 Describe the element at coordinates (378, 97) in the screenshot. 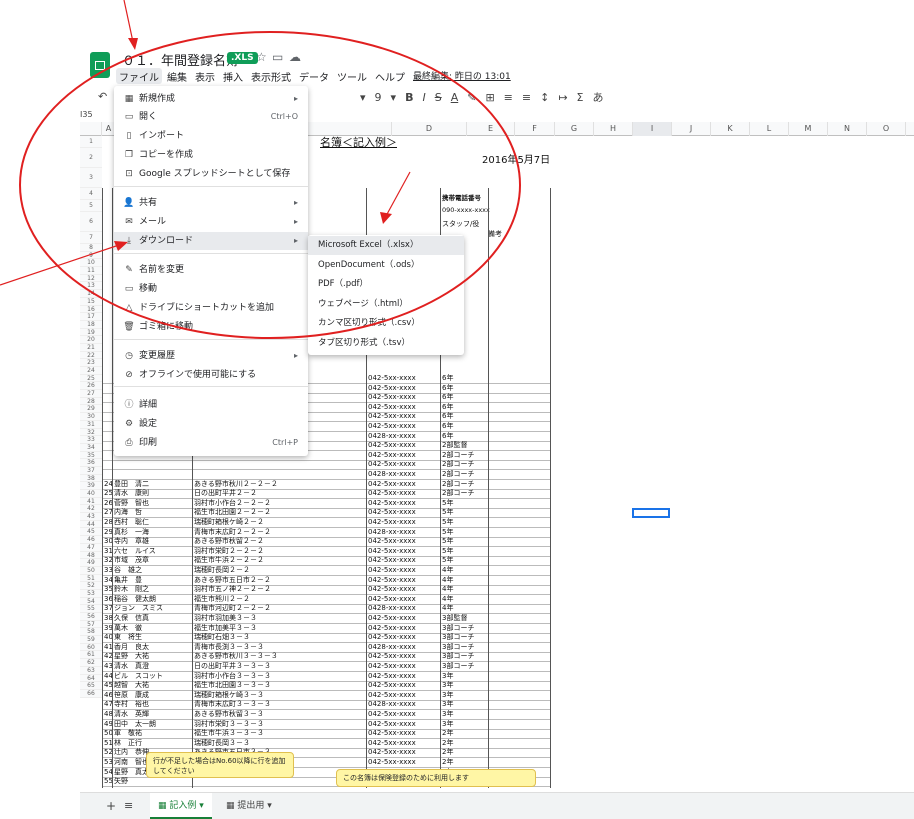

I see `font-size: 9` at that location.